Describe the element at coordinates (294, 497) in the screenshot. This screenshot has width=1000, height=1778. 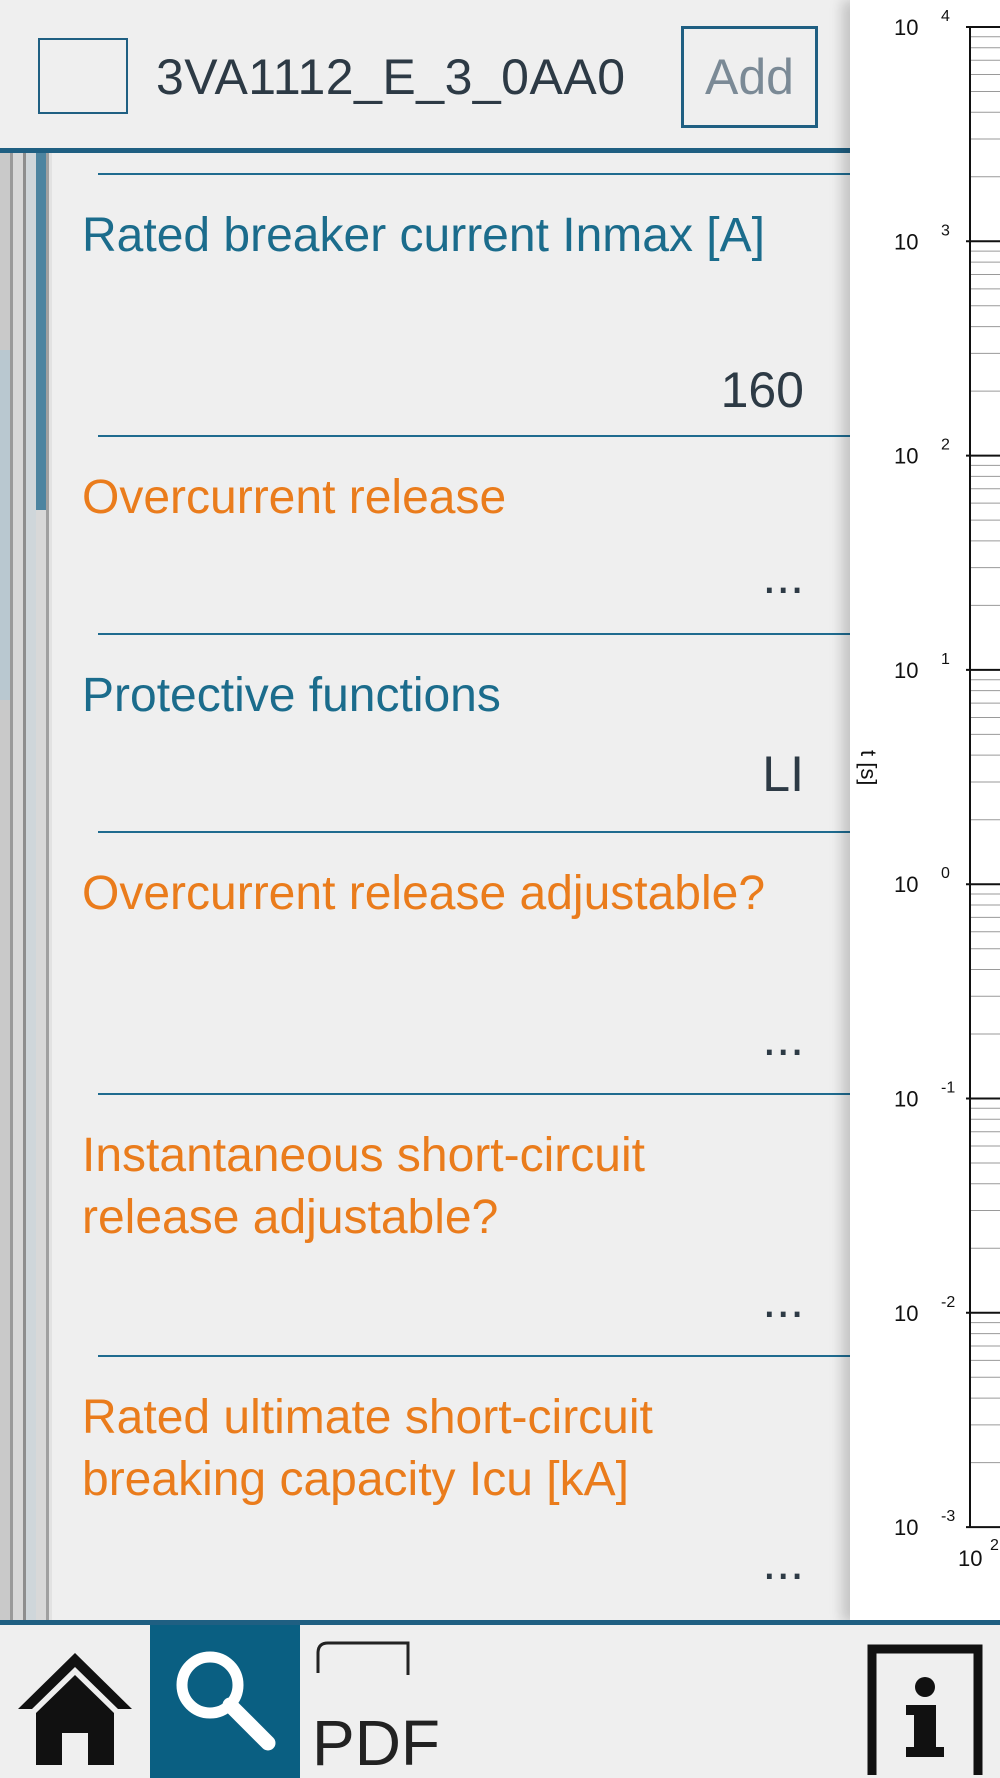
I see `property-label: Overcurrent release` at that location.